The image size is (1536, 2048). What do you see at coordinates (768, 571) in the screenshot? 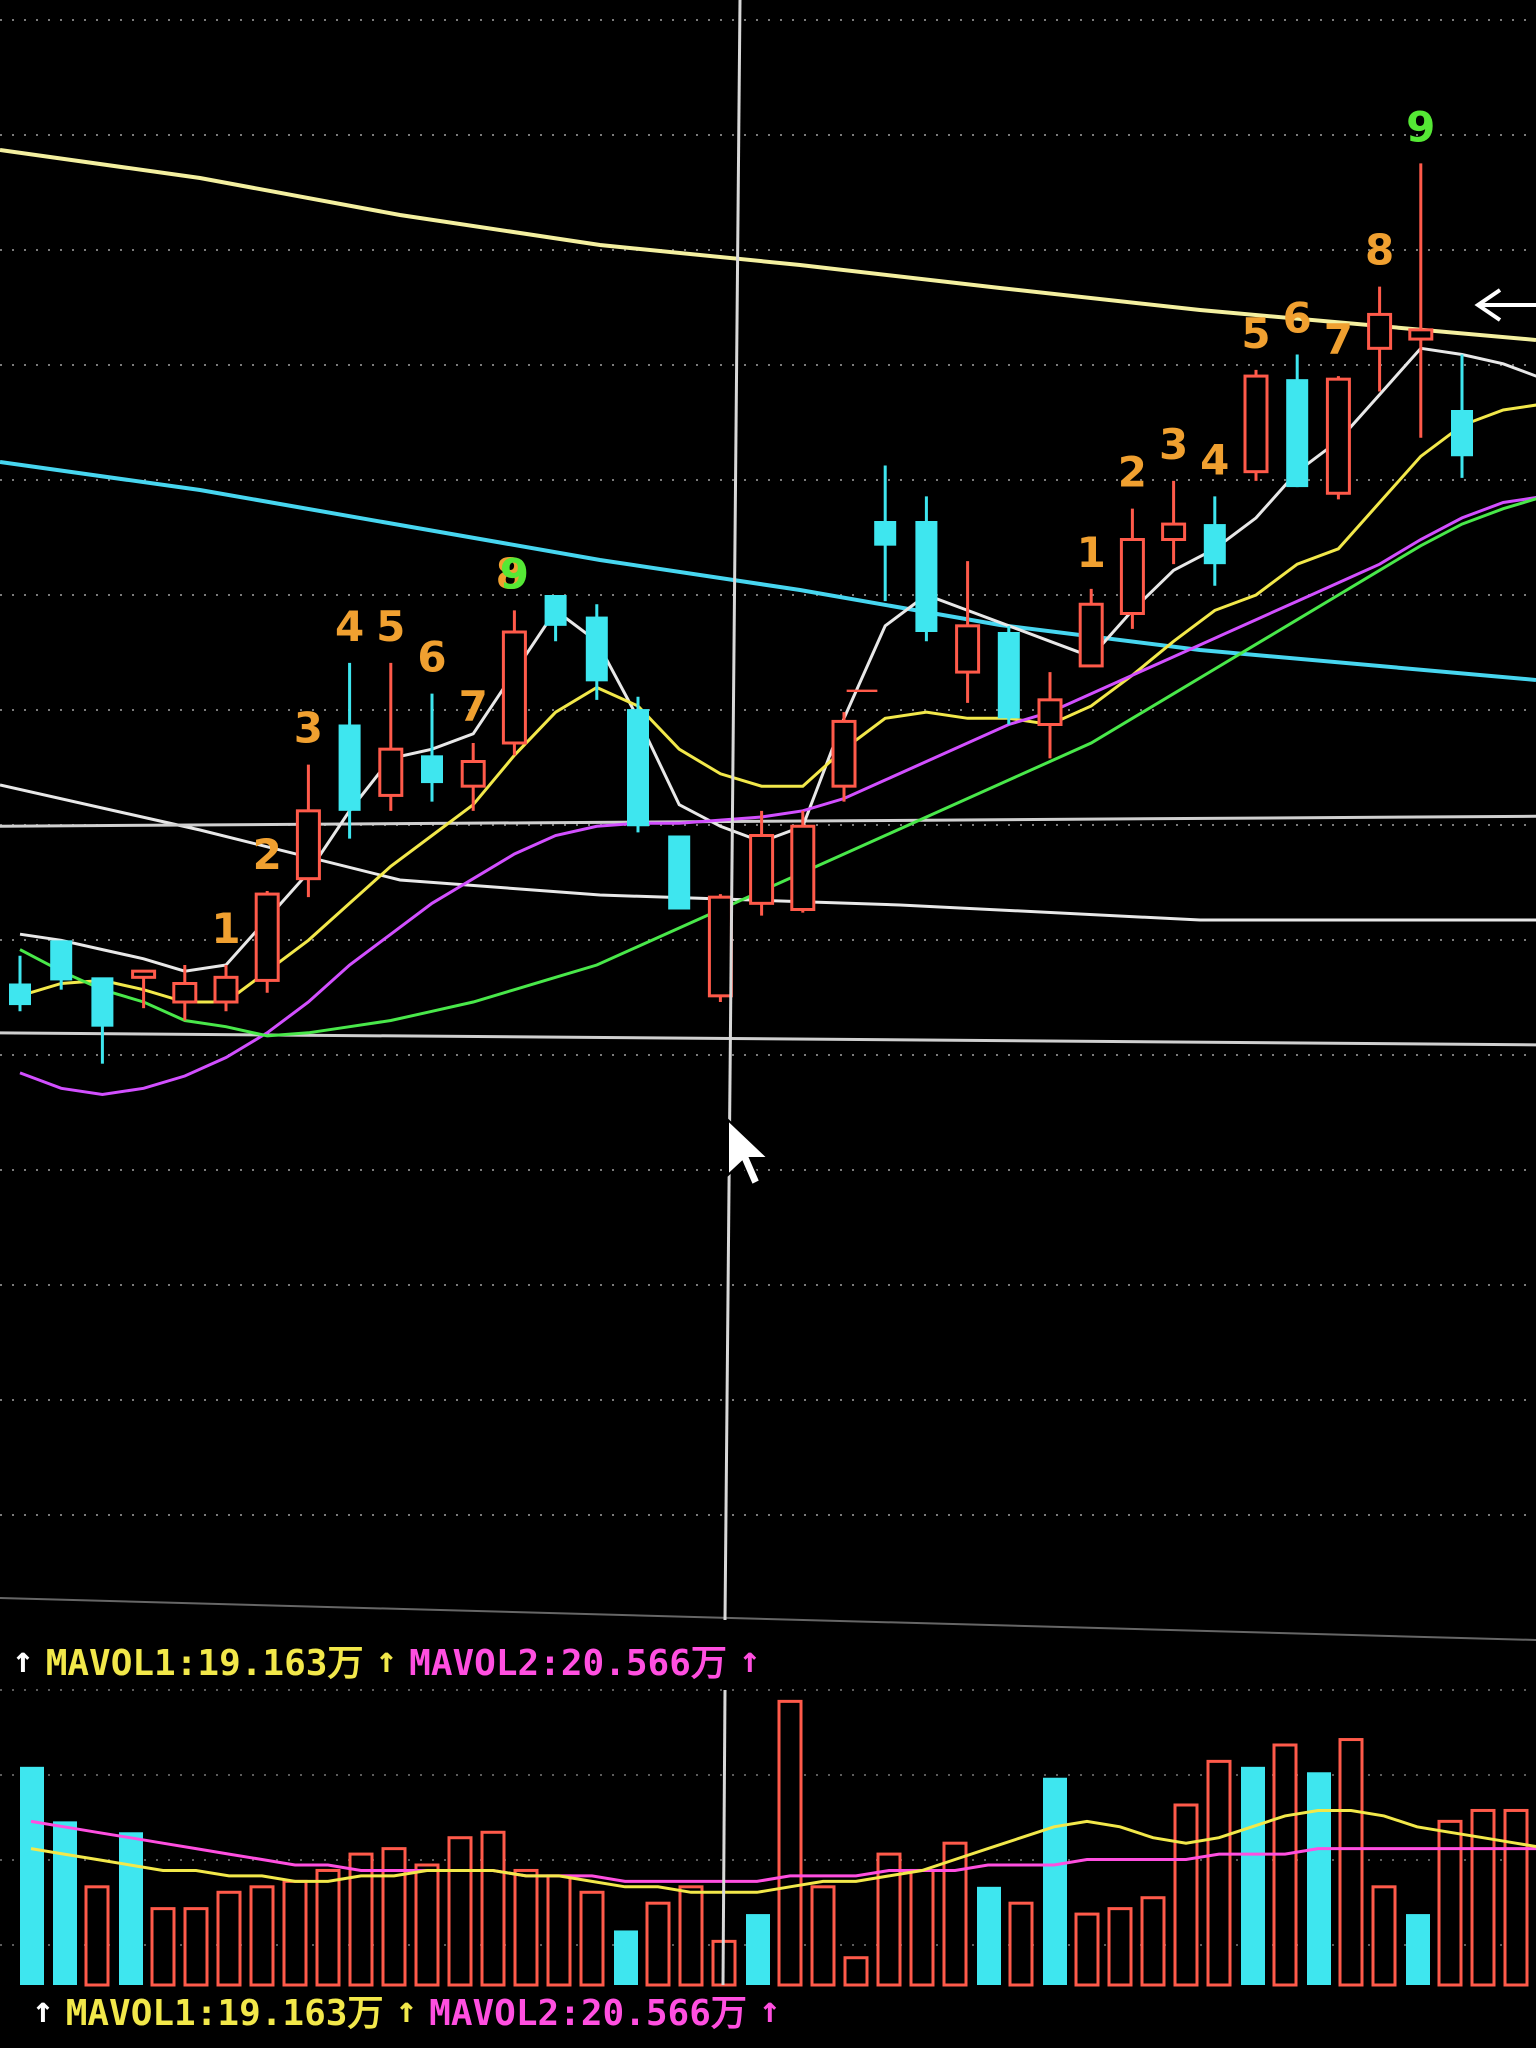
I see `ma-line-long-cyan` at bounding box center [768, 571].